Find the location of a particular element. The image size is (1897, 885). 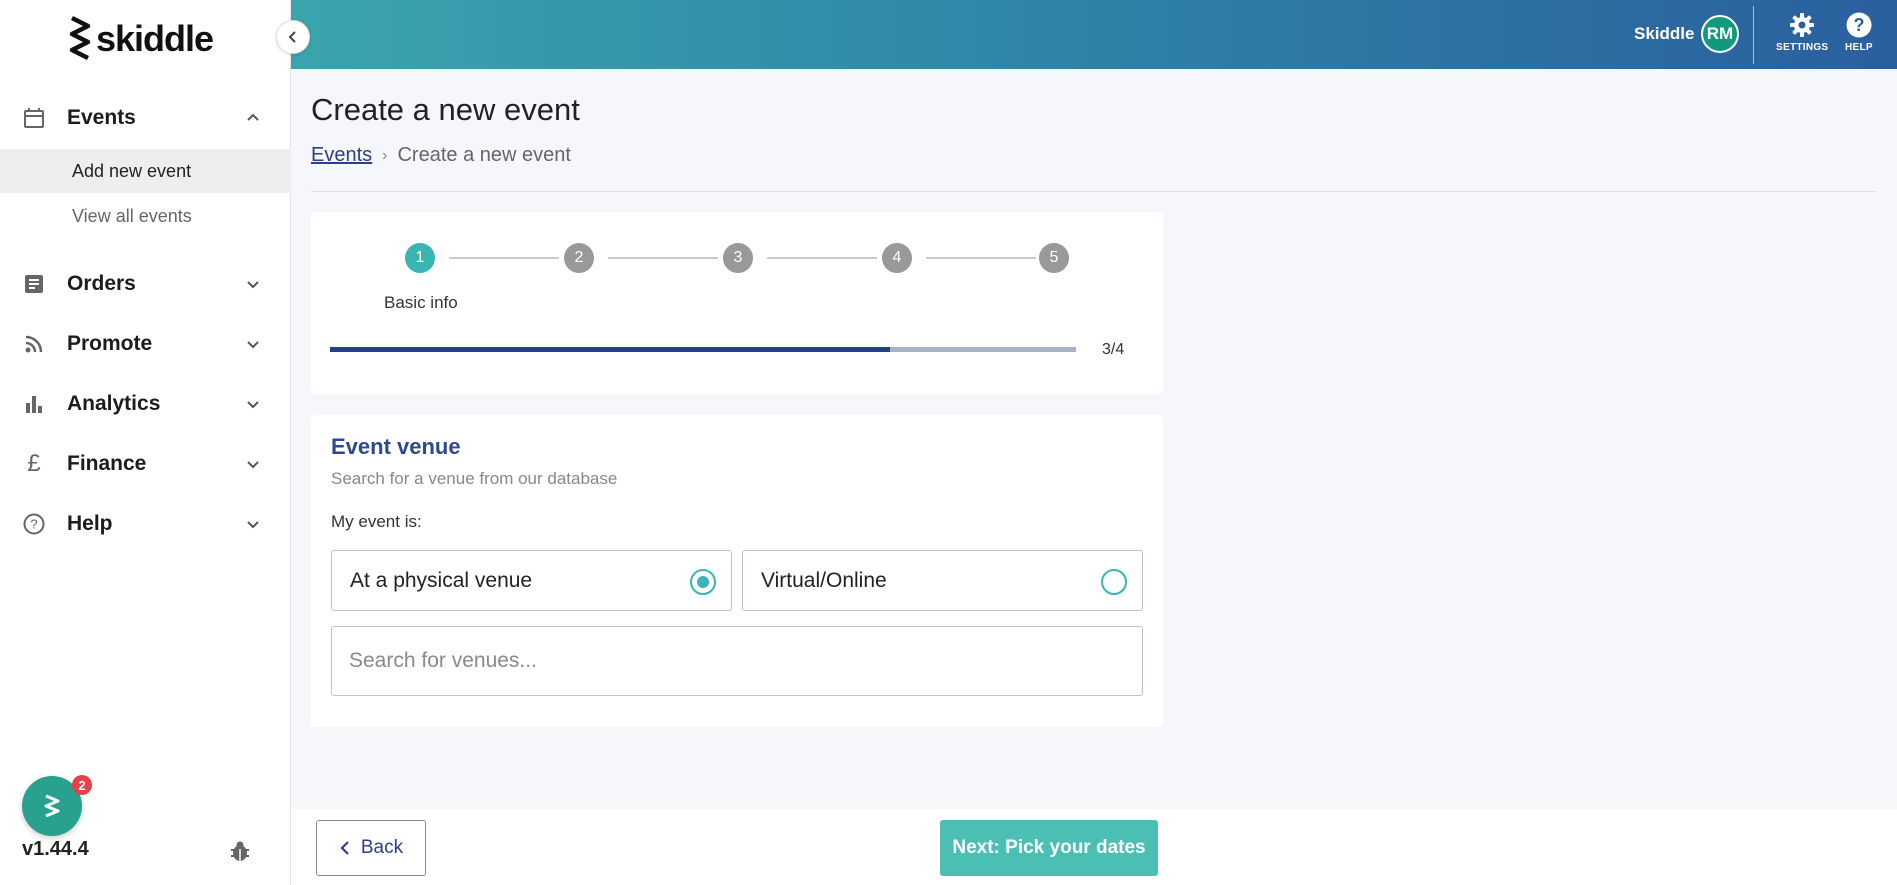

sidebar-item-label: Events is located at coordinates (101, 117).